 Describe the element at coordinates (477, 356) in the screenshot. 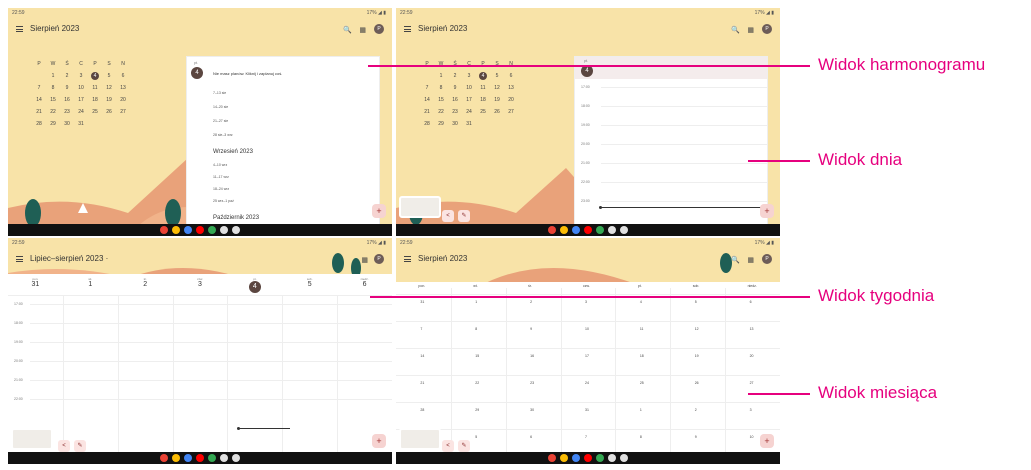

I see `month-day-cell: 15` at that location.